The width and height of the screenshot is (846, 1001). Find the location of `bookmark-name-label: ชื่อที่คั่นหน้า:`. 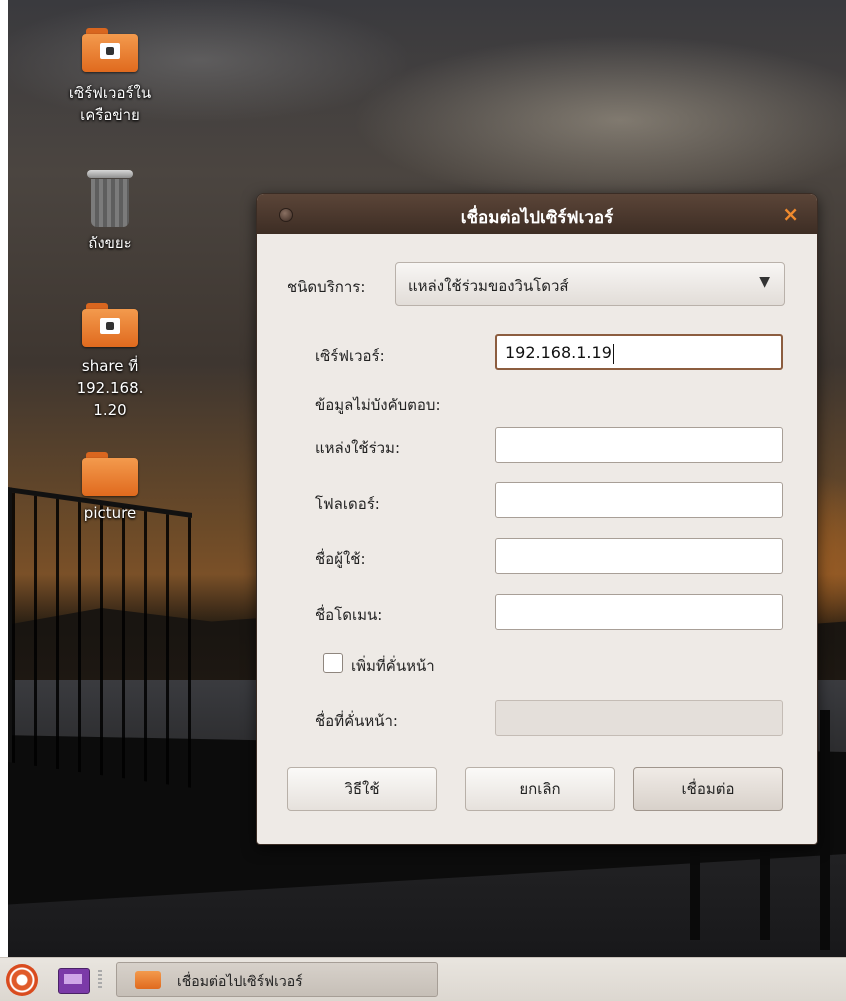

bookmark-name-label: ชื่อที่คั่นหน้า: is located at coordinates (356, 721).